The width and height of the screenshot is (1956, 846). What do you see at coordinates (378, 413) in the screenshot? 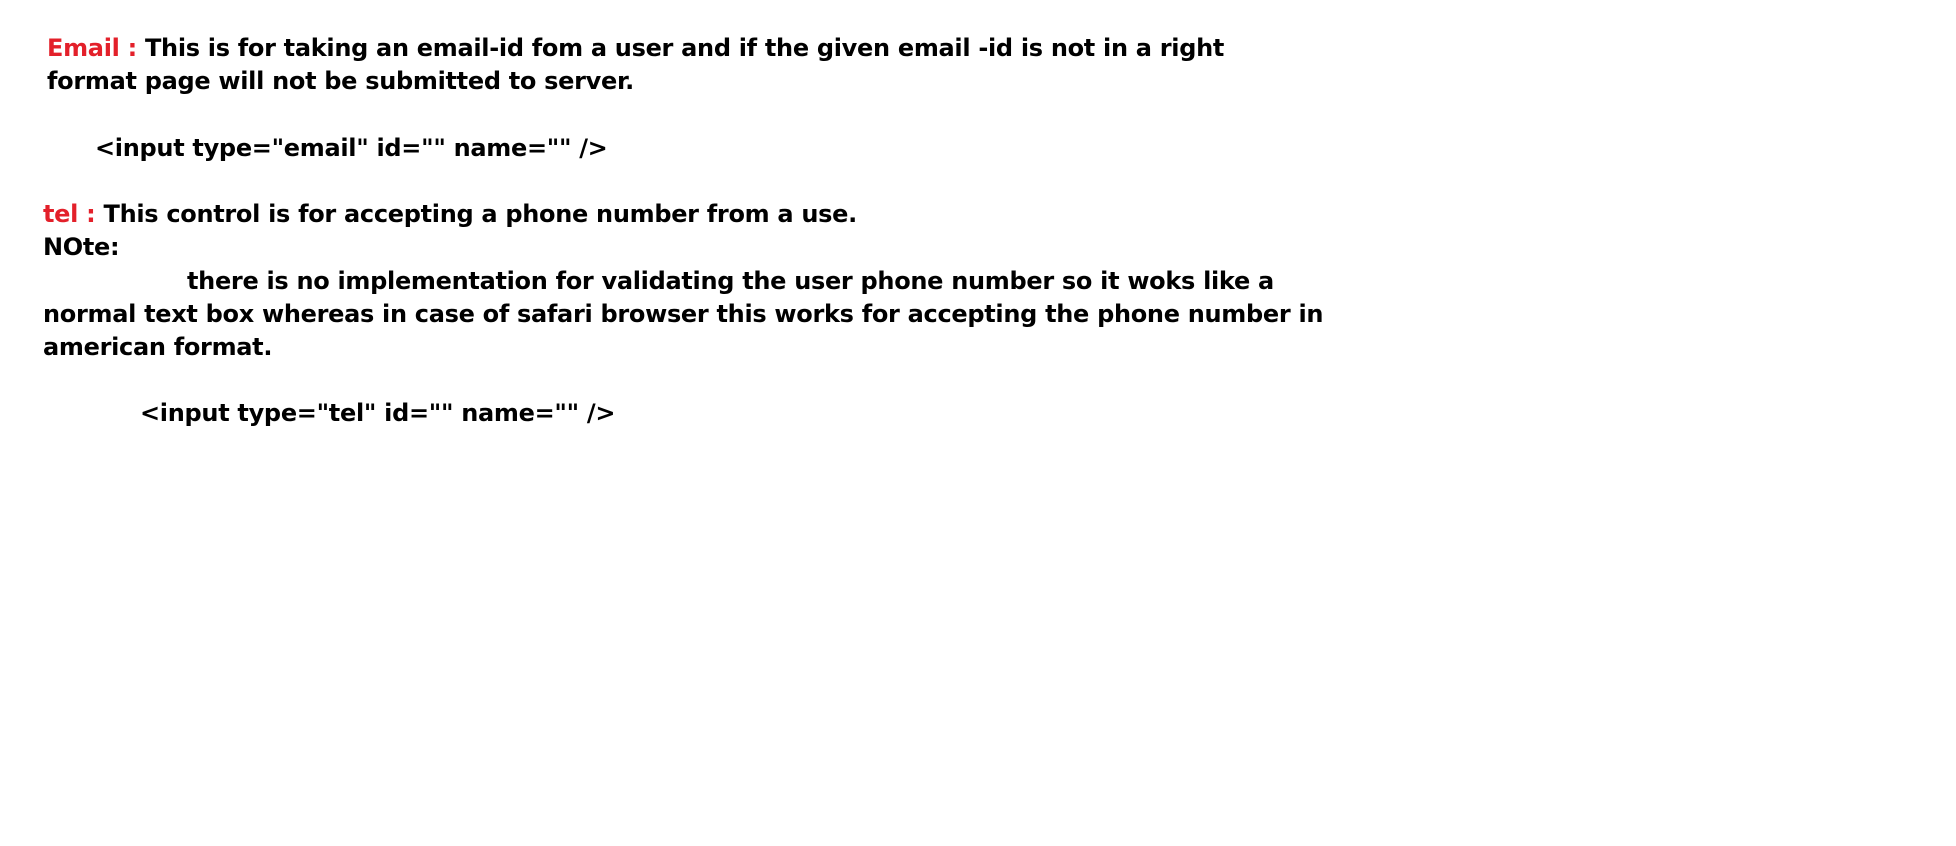
I see `tel-code-sample: <input type="tel" id="" name="" />` at bounding box center [378, 413].